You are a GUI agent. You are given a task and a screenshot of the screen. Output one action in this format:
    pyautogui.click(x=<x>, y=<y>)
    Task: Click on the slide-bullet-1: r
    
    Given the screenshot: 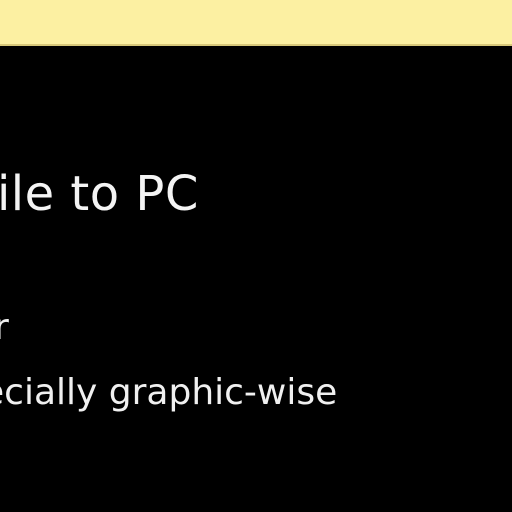 What is the action you would take?
    pyautogui.click(x=4, y=327)
    